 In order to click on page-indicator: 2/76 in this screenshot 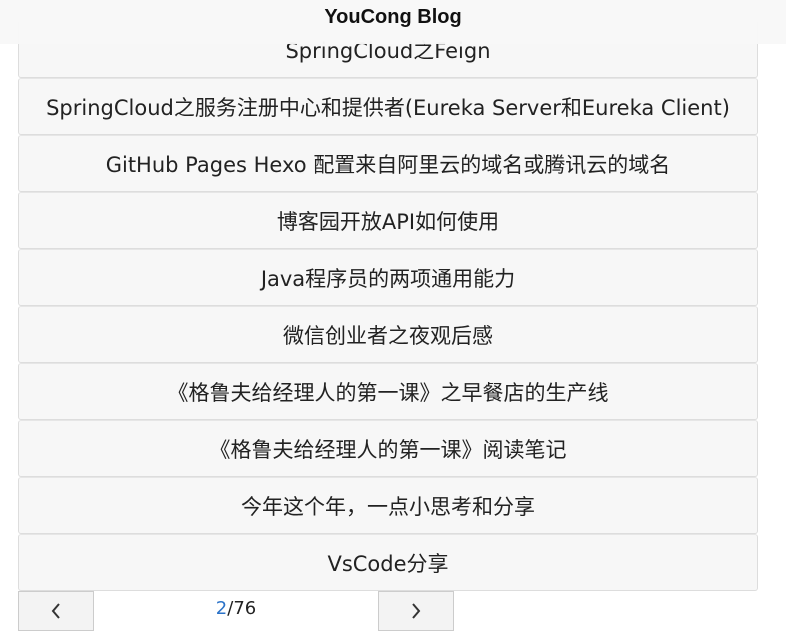, I will do `click(236, 608)`.